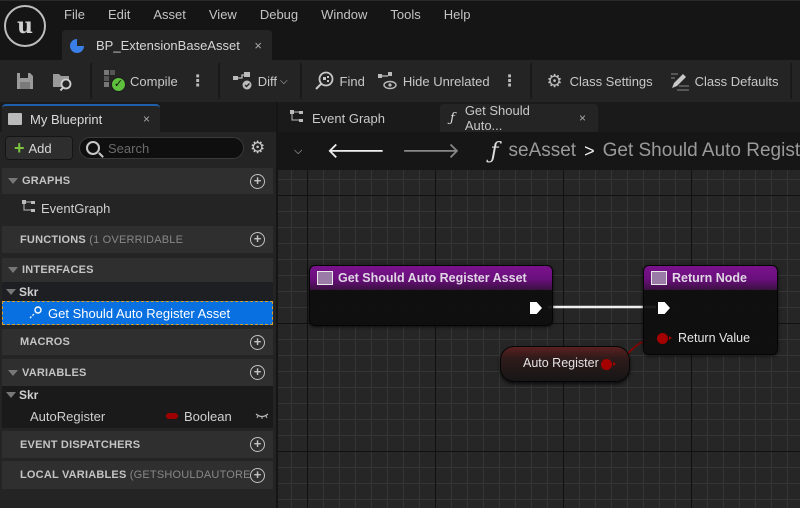  I want to click on section-local-variables: LOCAL VARIABLES (GETSHOULDAUTOREGIST +, so click(137, 475).